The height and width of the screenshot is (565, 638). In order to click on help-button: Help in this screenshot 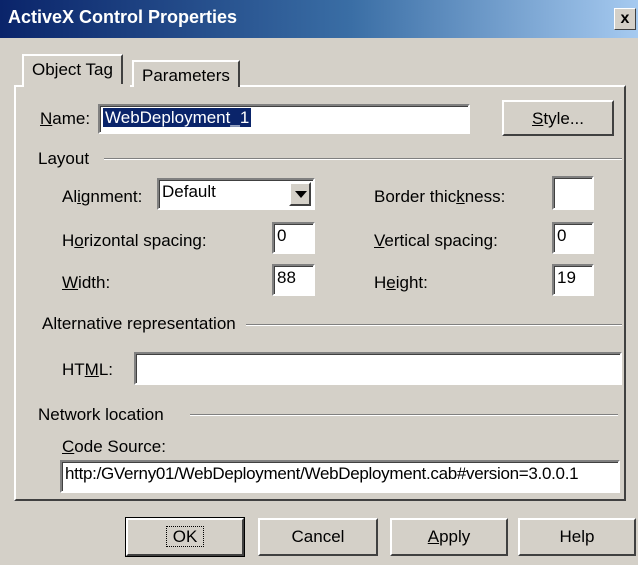, I will do `click(577, 537)`.